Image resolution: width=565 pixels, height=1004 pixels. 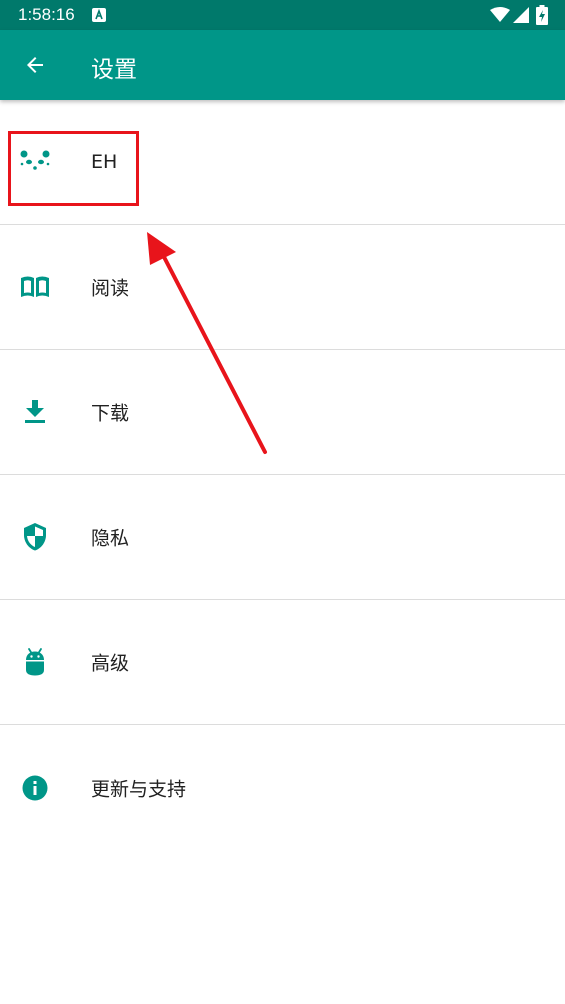 What do you see at coordinates (110, 413) in the screenshot?
I see `settings-item-label: 下载` at bounding box center [110, 413].